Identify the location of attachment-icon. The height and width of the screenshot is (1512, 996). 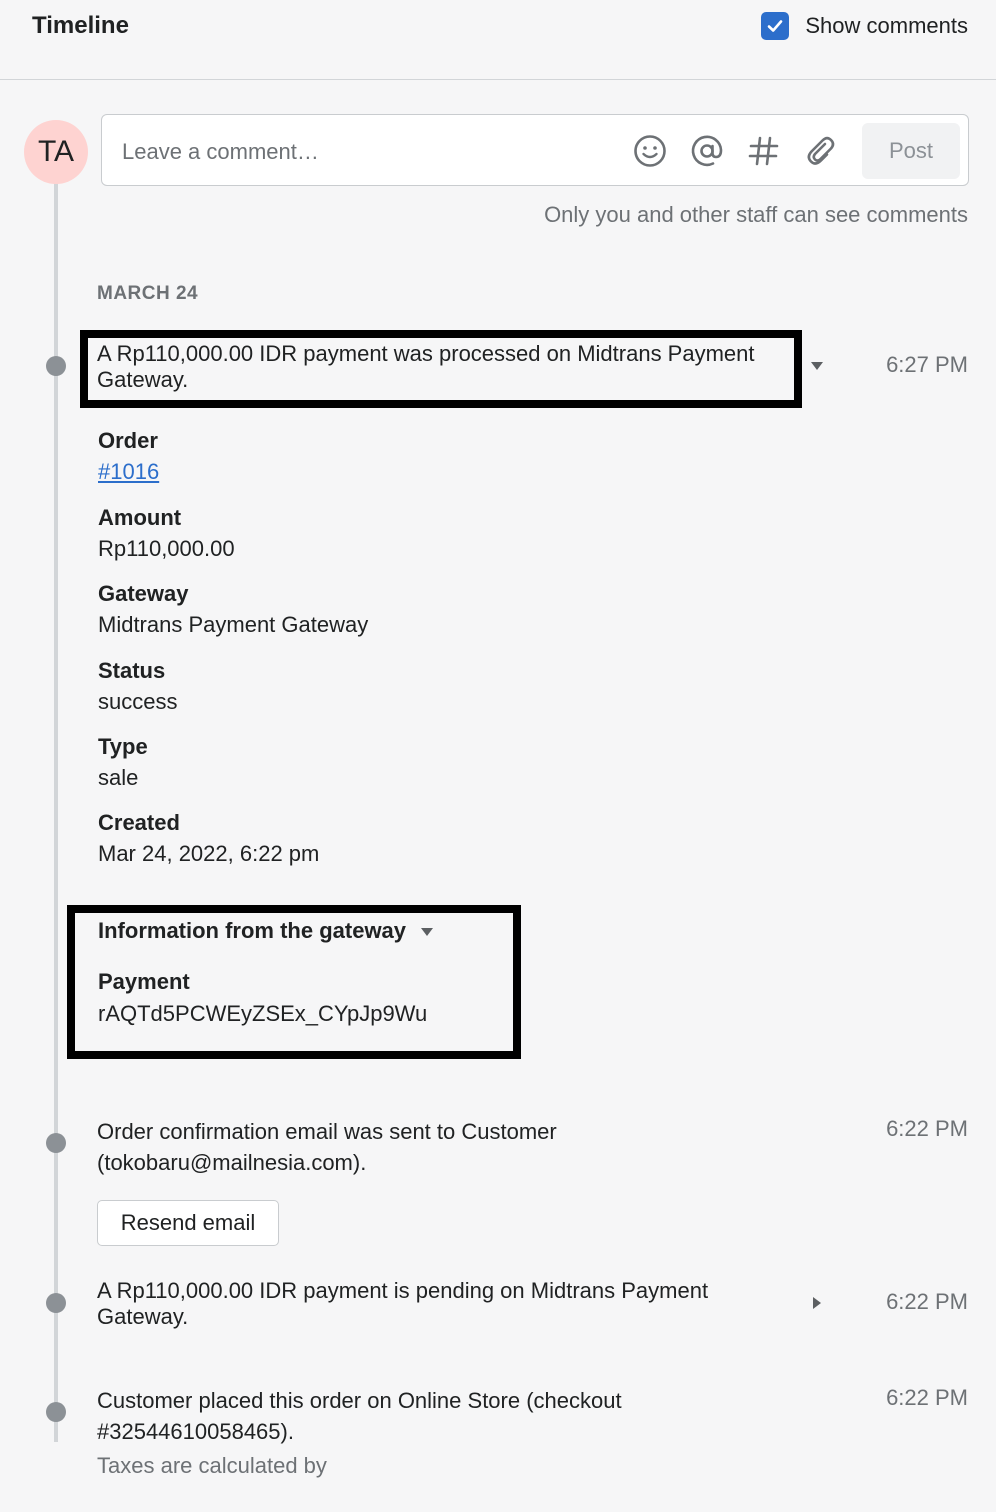
(821, 151).